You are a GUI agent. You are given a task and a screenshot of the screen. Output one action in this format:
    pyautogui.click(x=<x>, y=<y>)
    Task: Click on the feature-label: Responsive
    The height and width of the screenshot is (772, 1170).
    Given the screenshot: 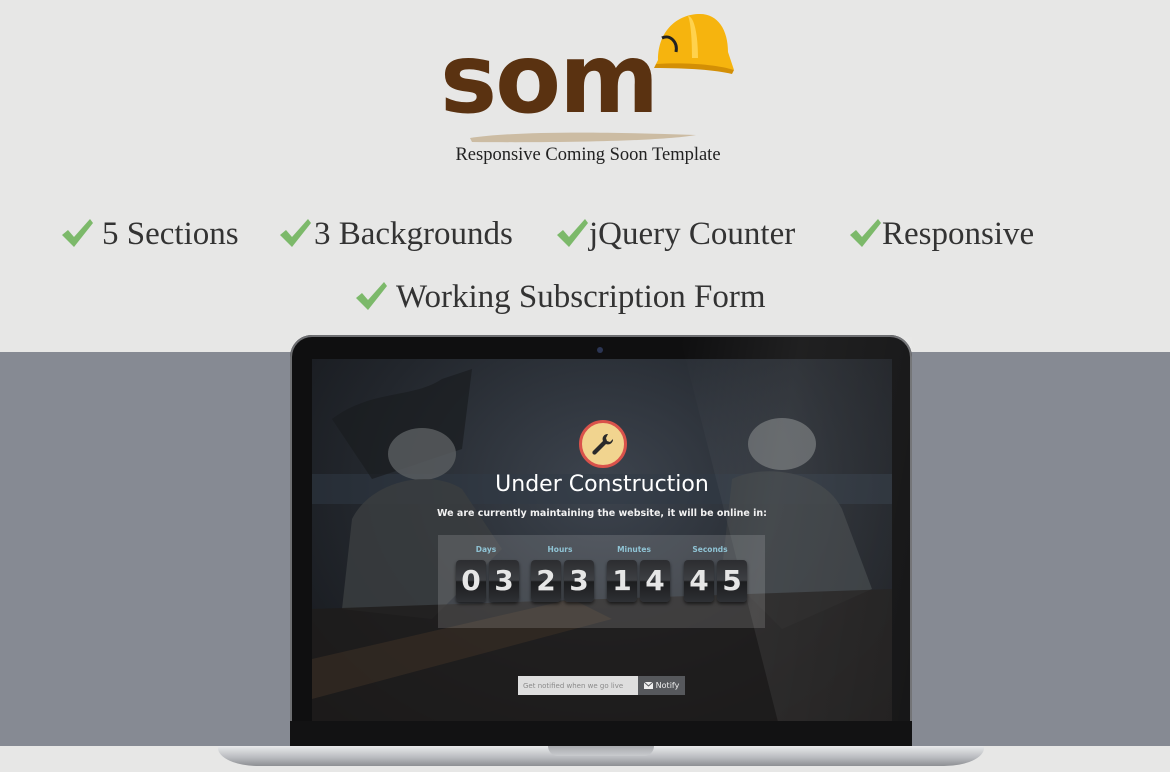 What is the action you would take?
    pyautogui.click(x=958, y=233)
    